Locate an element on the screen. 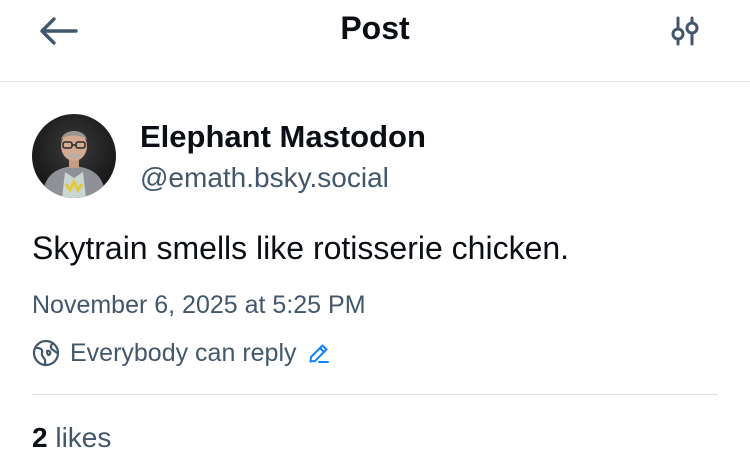  post-timestamp: November 6, 2025 at 5:25 PM is located at coordinates (199, 305).